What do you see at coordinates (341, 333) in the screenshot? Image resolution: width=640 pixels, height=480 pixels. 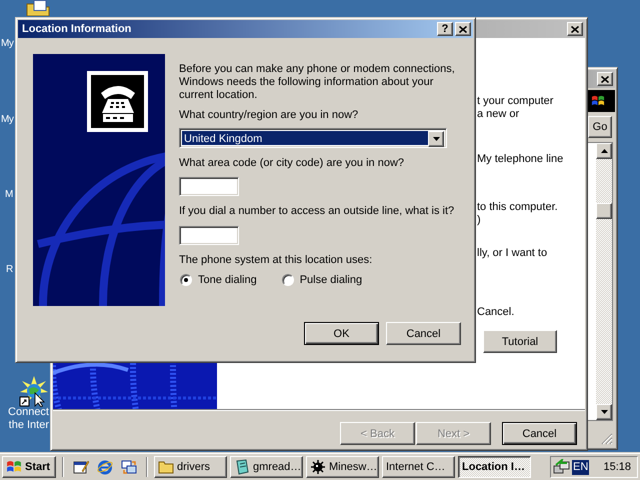 I see `ok-button: OK` at bounding box center [341, 333].